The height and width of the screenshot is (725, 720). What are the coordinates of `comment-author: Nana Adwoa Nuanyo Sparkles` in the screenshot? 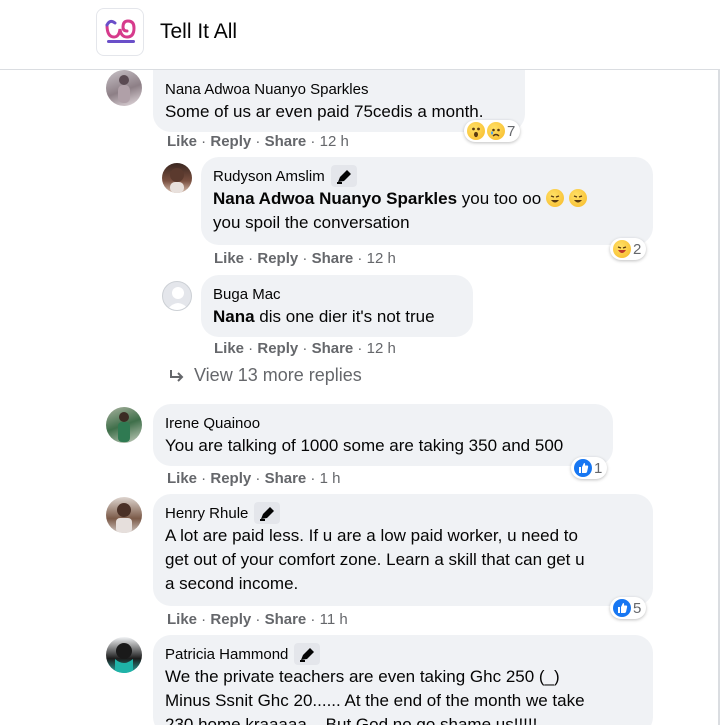 It's located at (339, 89).